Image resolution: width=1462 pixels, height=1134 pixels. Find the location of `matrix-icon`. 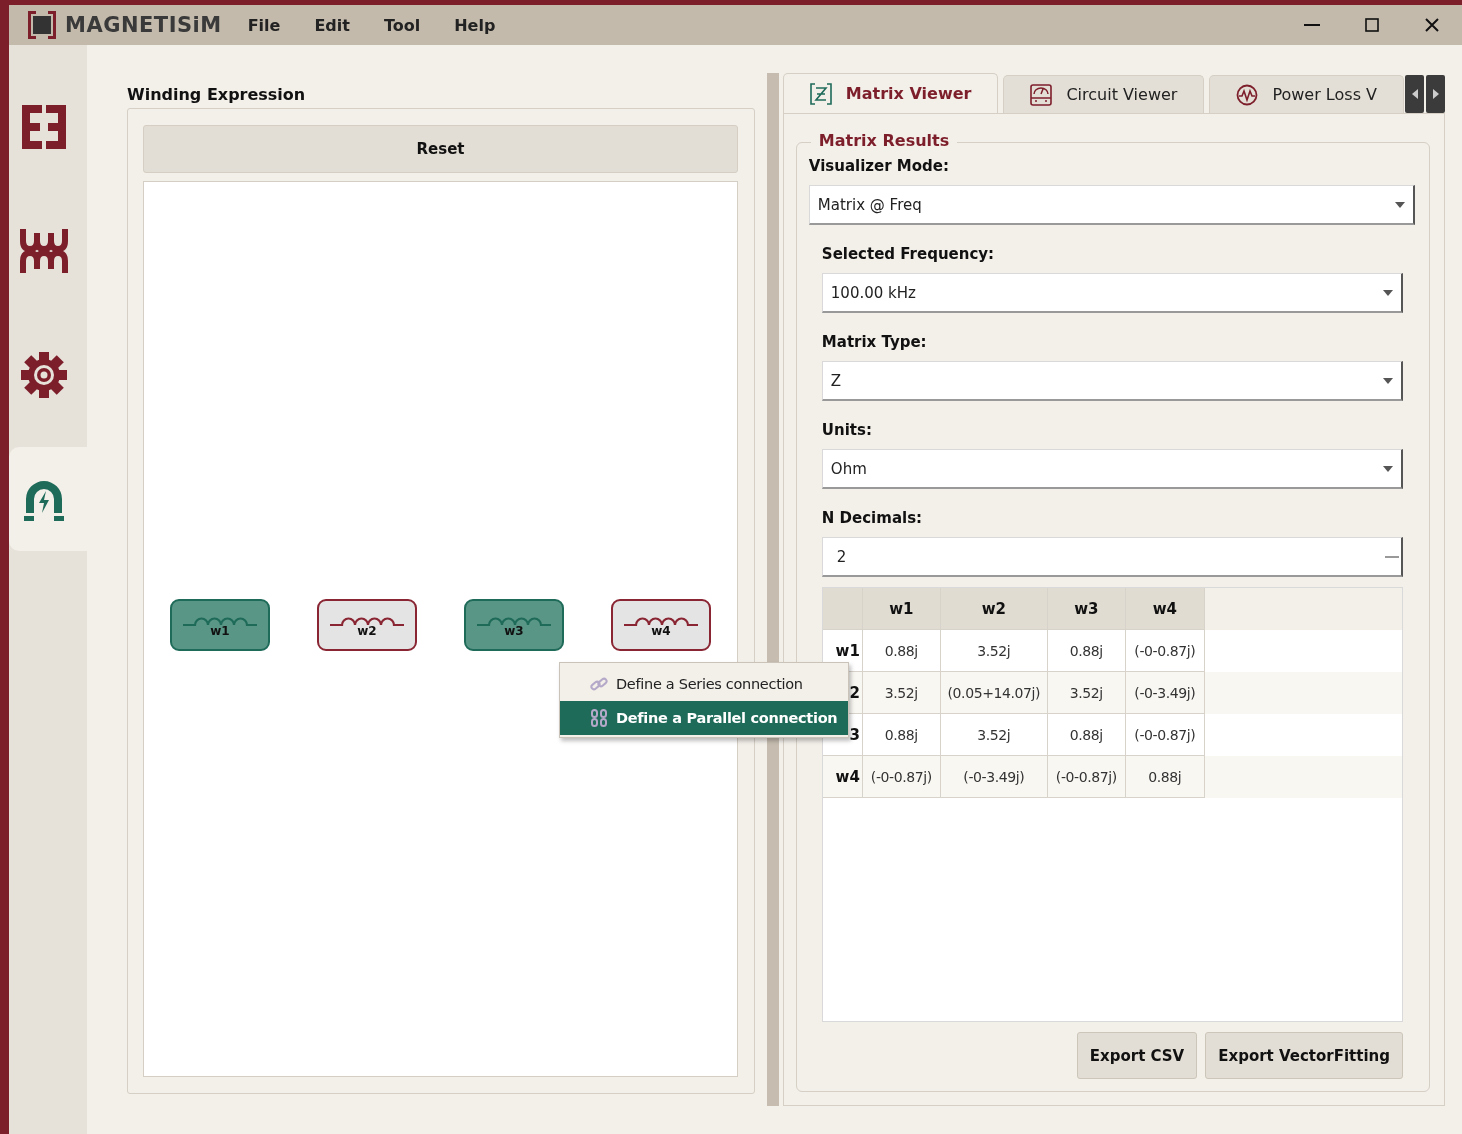

matrix-icon is located at coordinates (820, 93).